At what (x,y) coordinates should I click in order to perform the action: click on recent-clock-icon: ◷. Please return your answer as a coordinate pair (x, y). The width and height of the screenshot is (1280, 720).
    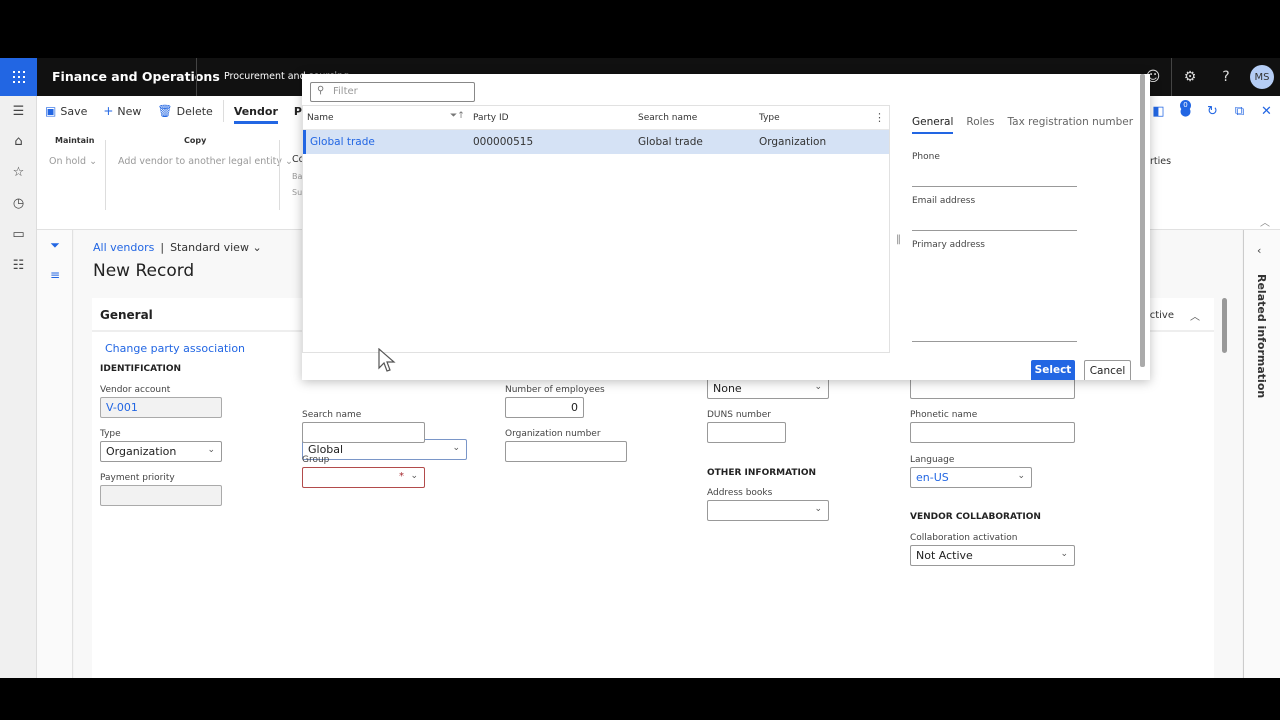
    Looking at the image, I should click on (18, 203).